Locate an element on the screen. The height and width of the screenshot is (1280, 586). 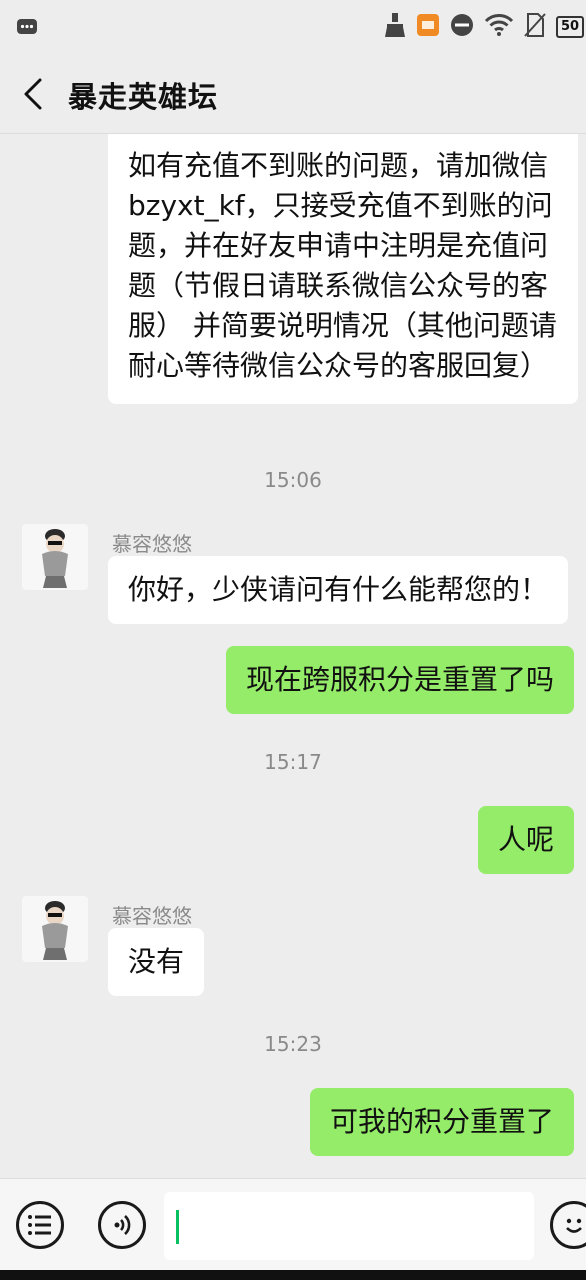
no-sim-icon is located at coordinates (535, 27).